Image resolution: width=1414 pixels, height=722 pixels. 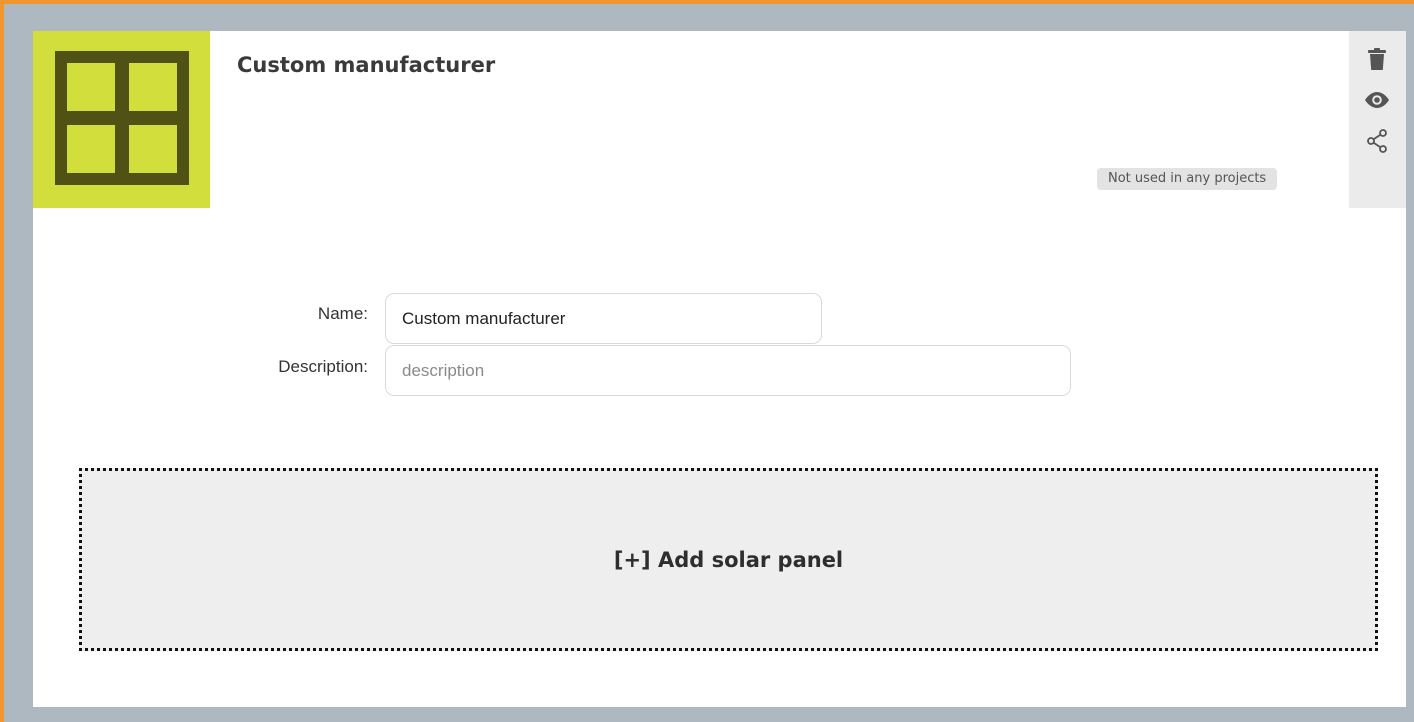 What do you see at coordinates (603, 318) in the screenshot?
I see `name-input` at bounding box center [603, 318].